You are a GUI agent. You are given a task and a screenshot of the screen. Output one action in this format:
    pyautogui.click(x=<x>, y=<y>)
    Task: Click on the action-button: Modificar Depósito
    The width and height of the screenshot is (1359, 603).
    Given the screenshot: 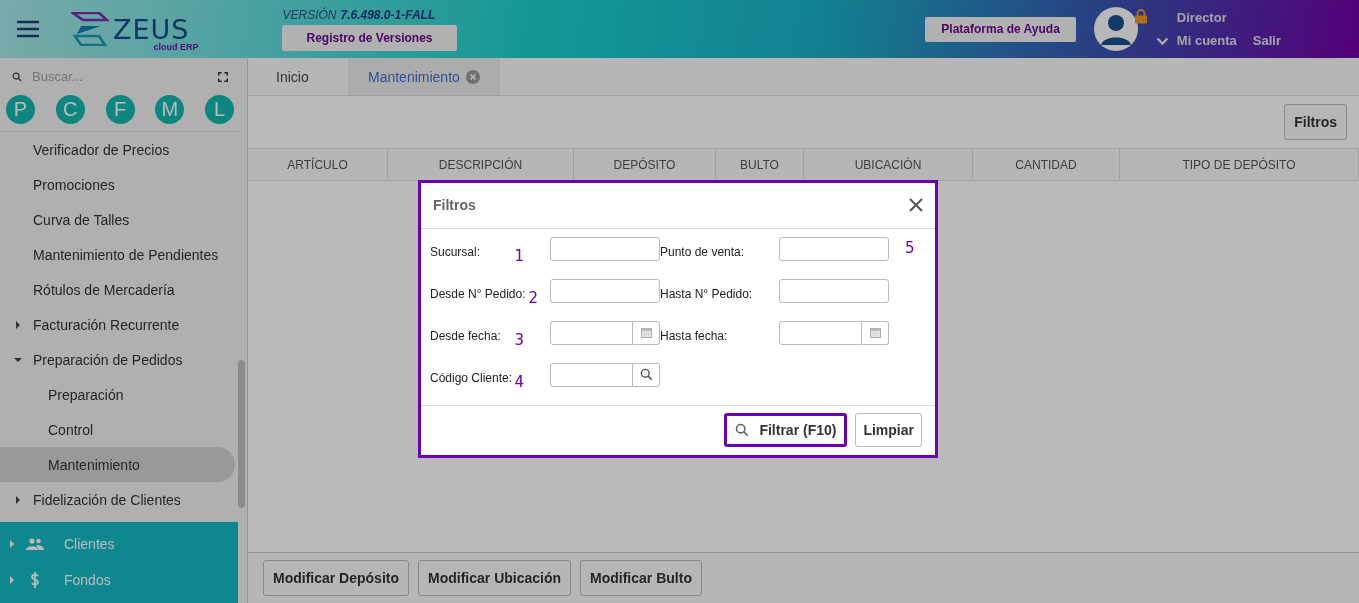 What is the action you would take?
    pyautogui.click(x=336, y=578)
    